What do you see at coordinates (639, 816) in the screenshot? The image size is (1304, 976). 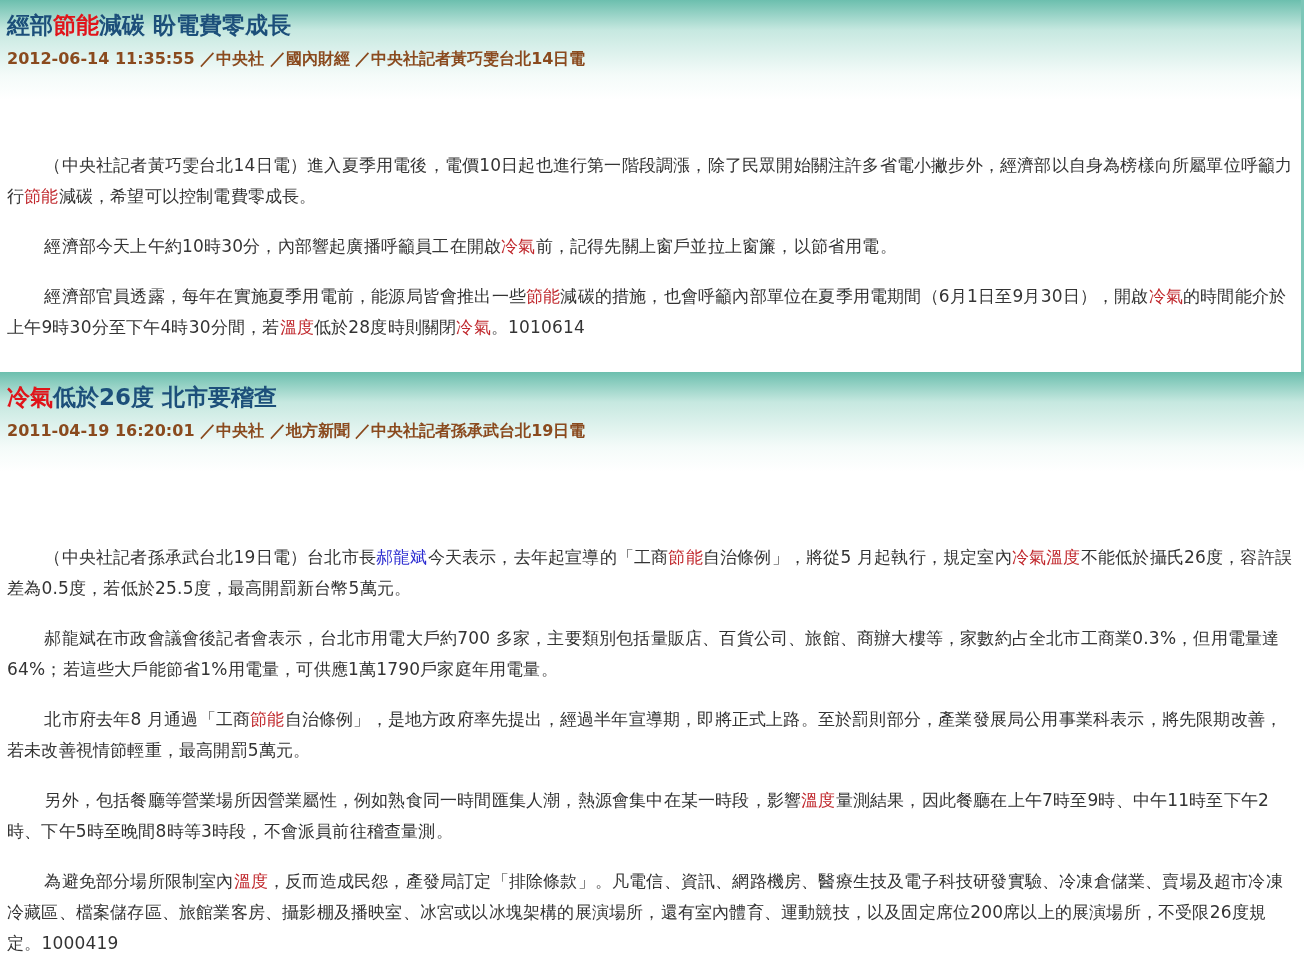 I see `article-paragraph: 另外，包括餐廳等營業場所因營業屬性，例如熟食同一時間匯集人潮，熱源會集中在某一時段，影響溫度量測結果，因此餐廳在上午7時至9時、中午11時至下午2時、下午5時至晚間8時等3時段，不會派員前往稽查量測。` at bounding box center [639, 816].